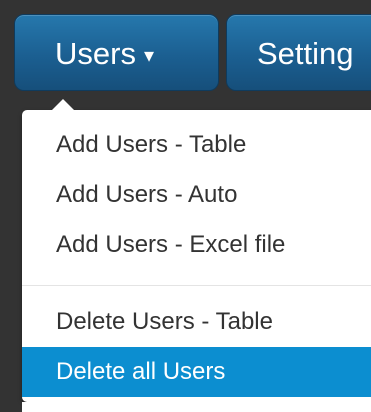 This screenshot has width=371, height=412. I want to click on users-menu-button: Users ▾, so click(116, 52).